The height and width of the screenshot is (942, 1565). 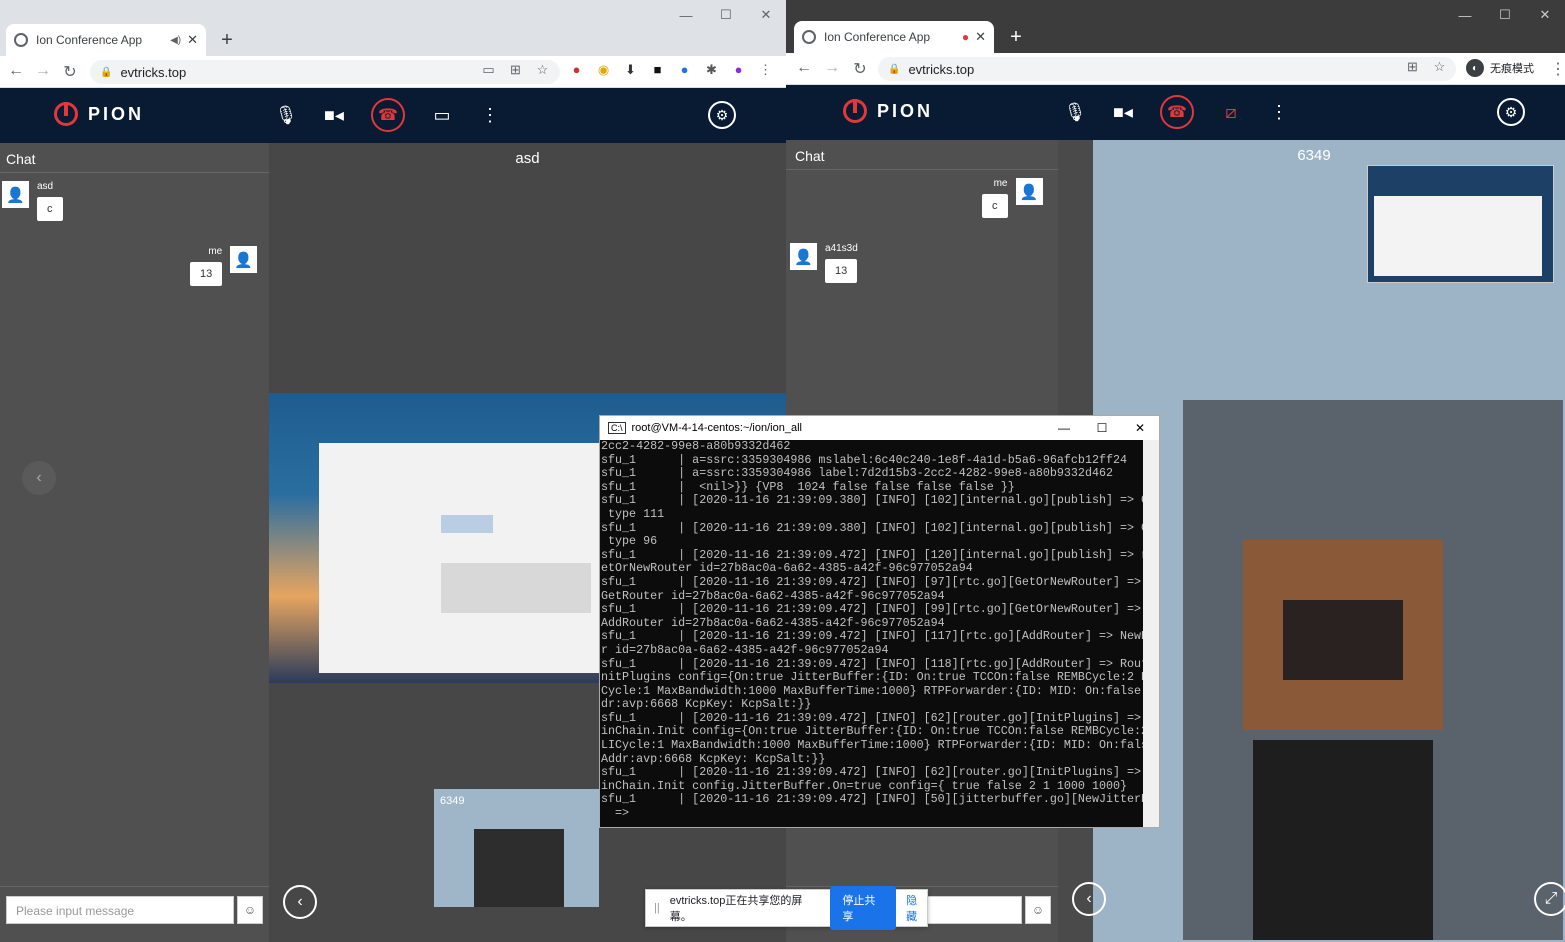 I want to click on terminal-line: 2cc2-4282-99e8-a80b9332d462, so click(x=696, y=446).